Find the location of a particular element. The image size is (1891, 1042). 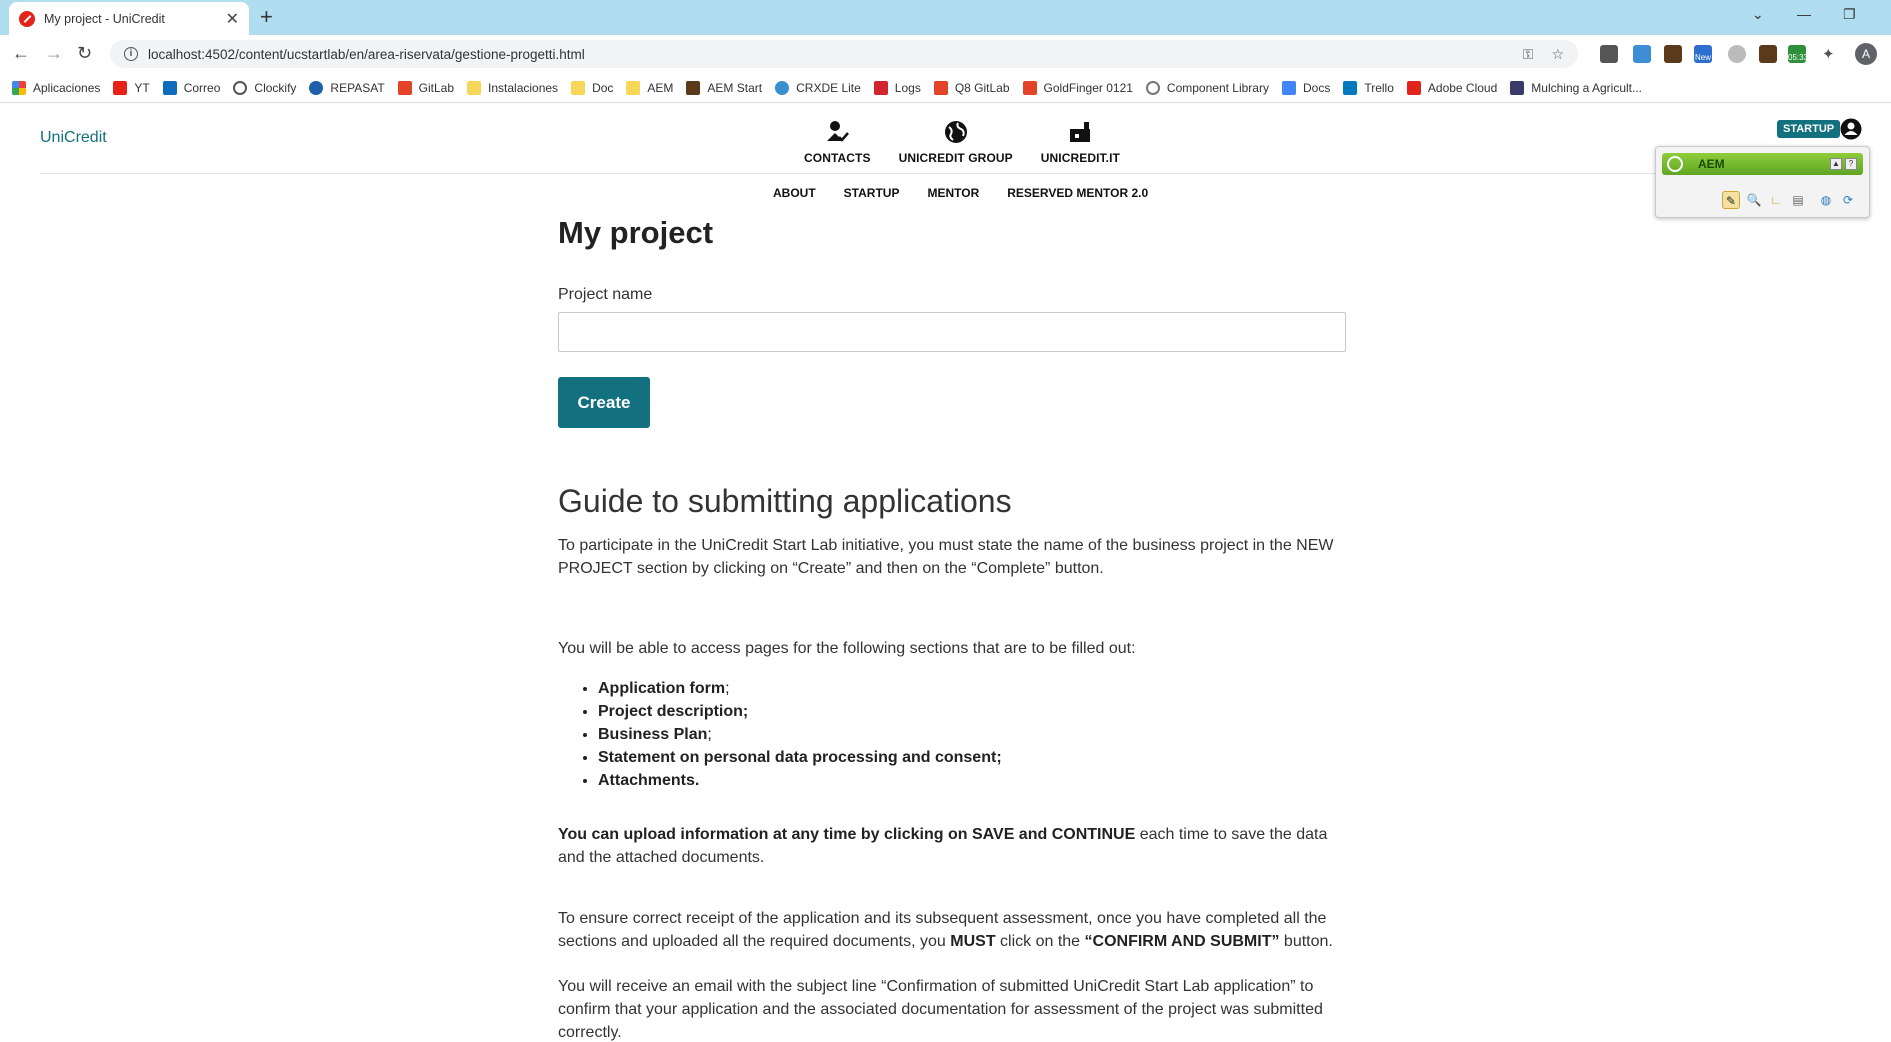

sub-nav-about: ABOUT is located at coordinates (794, 193).